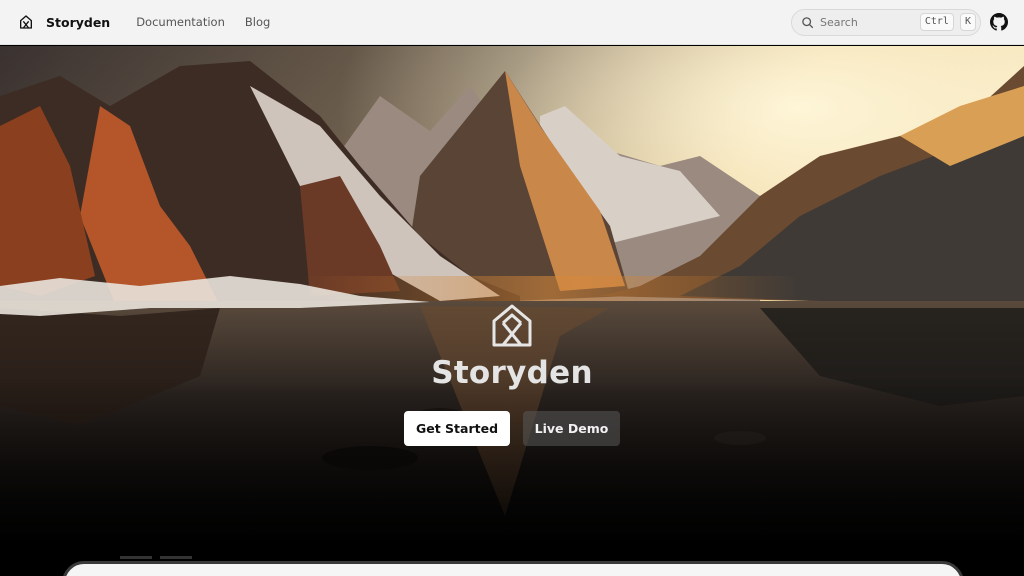  Describe the element at coordinates (571, 428) in the screenshot. I see `live-demo-button: Live Demo` at that location.